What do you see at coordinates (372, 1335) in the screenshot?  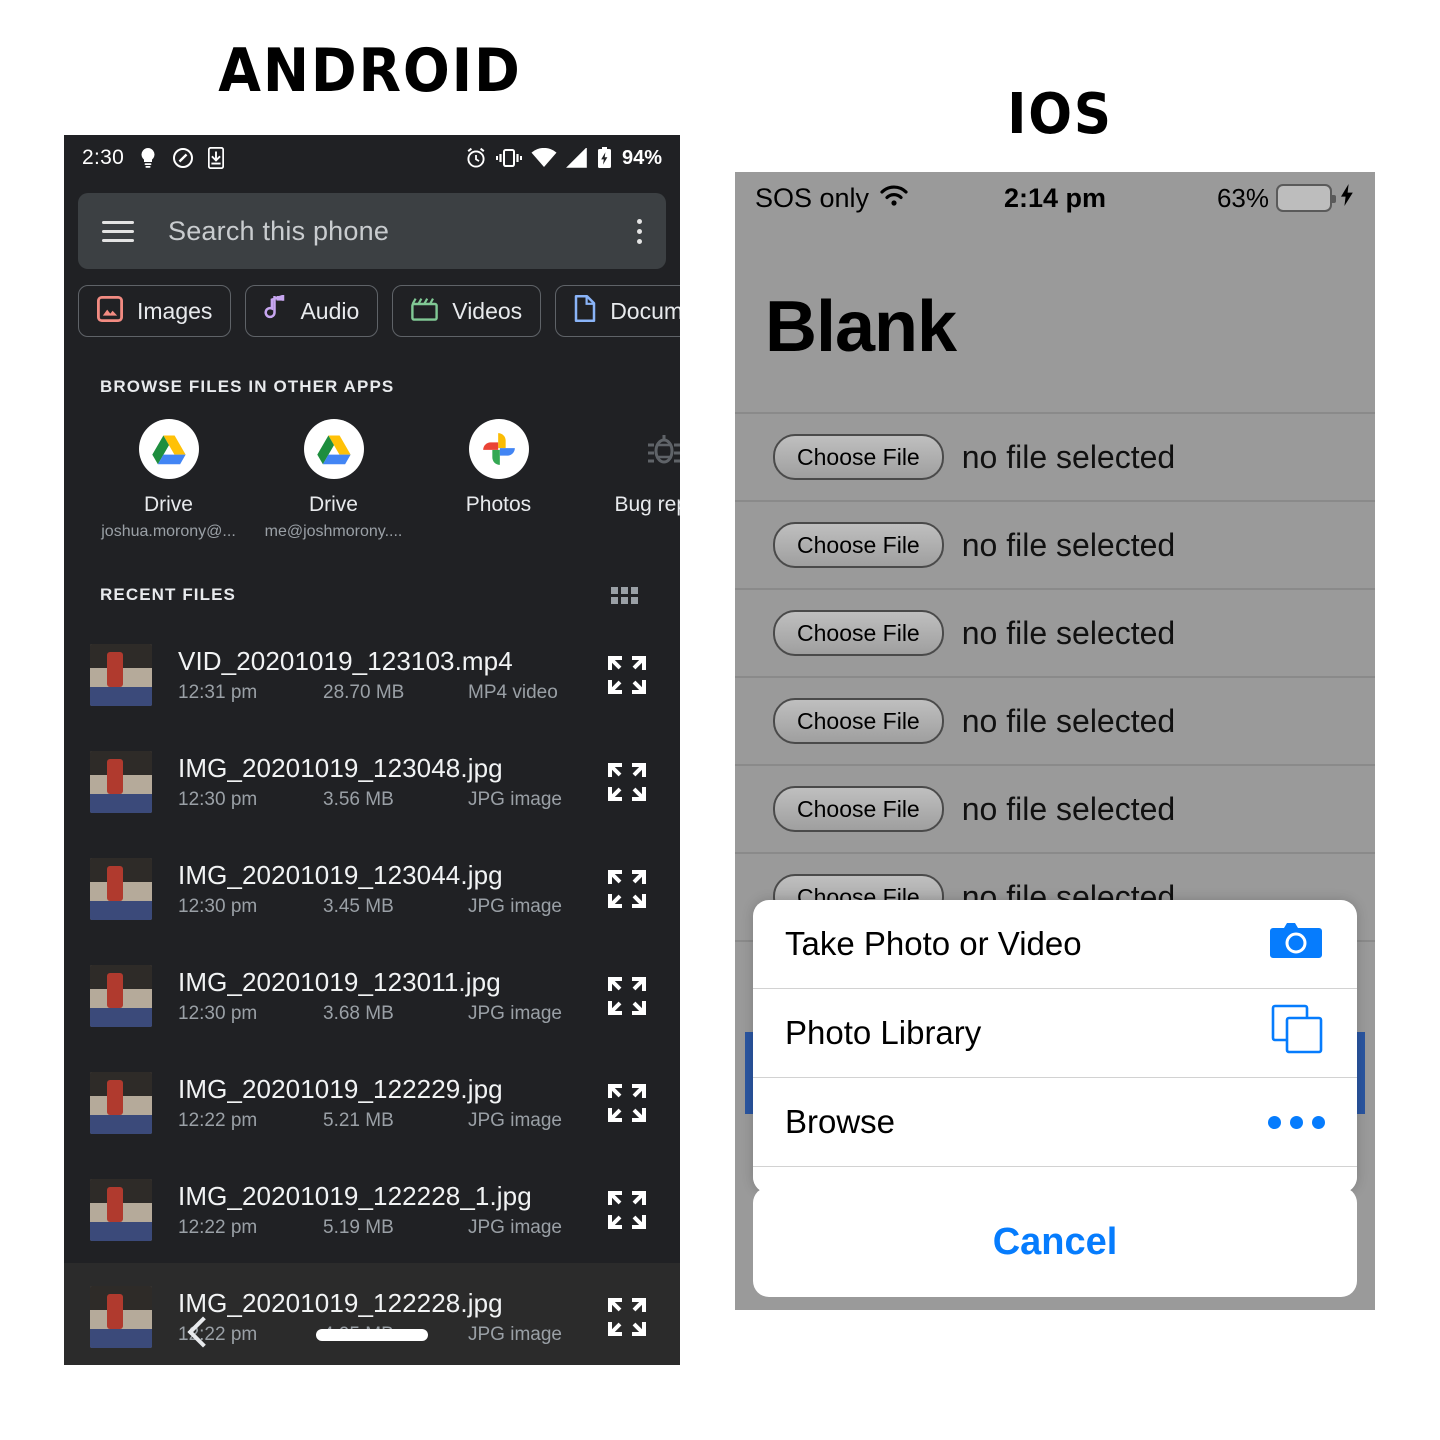 I see `home-pill-icon` at bounding box center [372, 1335].